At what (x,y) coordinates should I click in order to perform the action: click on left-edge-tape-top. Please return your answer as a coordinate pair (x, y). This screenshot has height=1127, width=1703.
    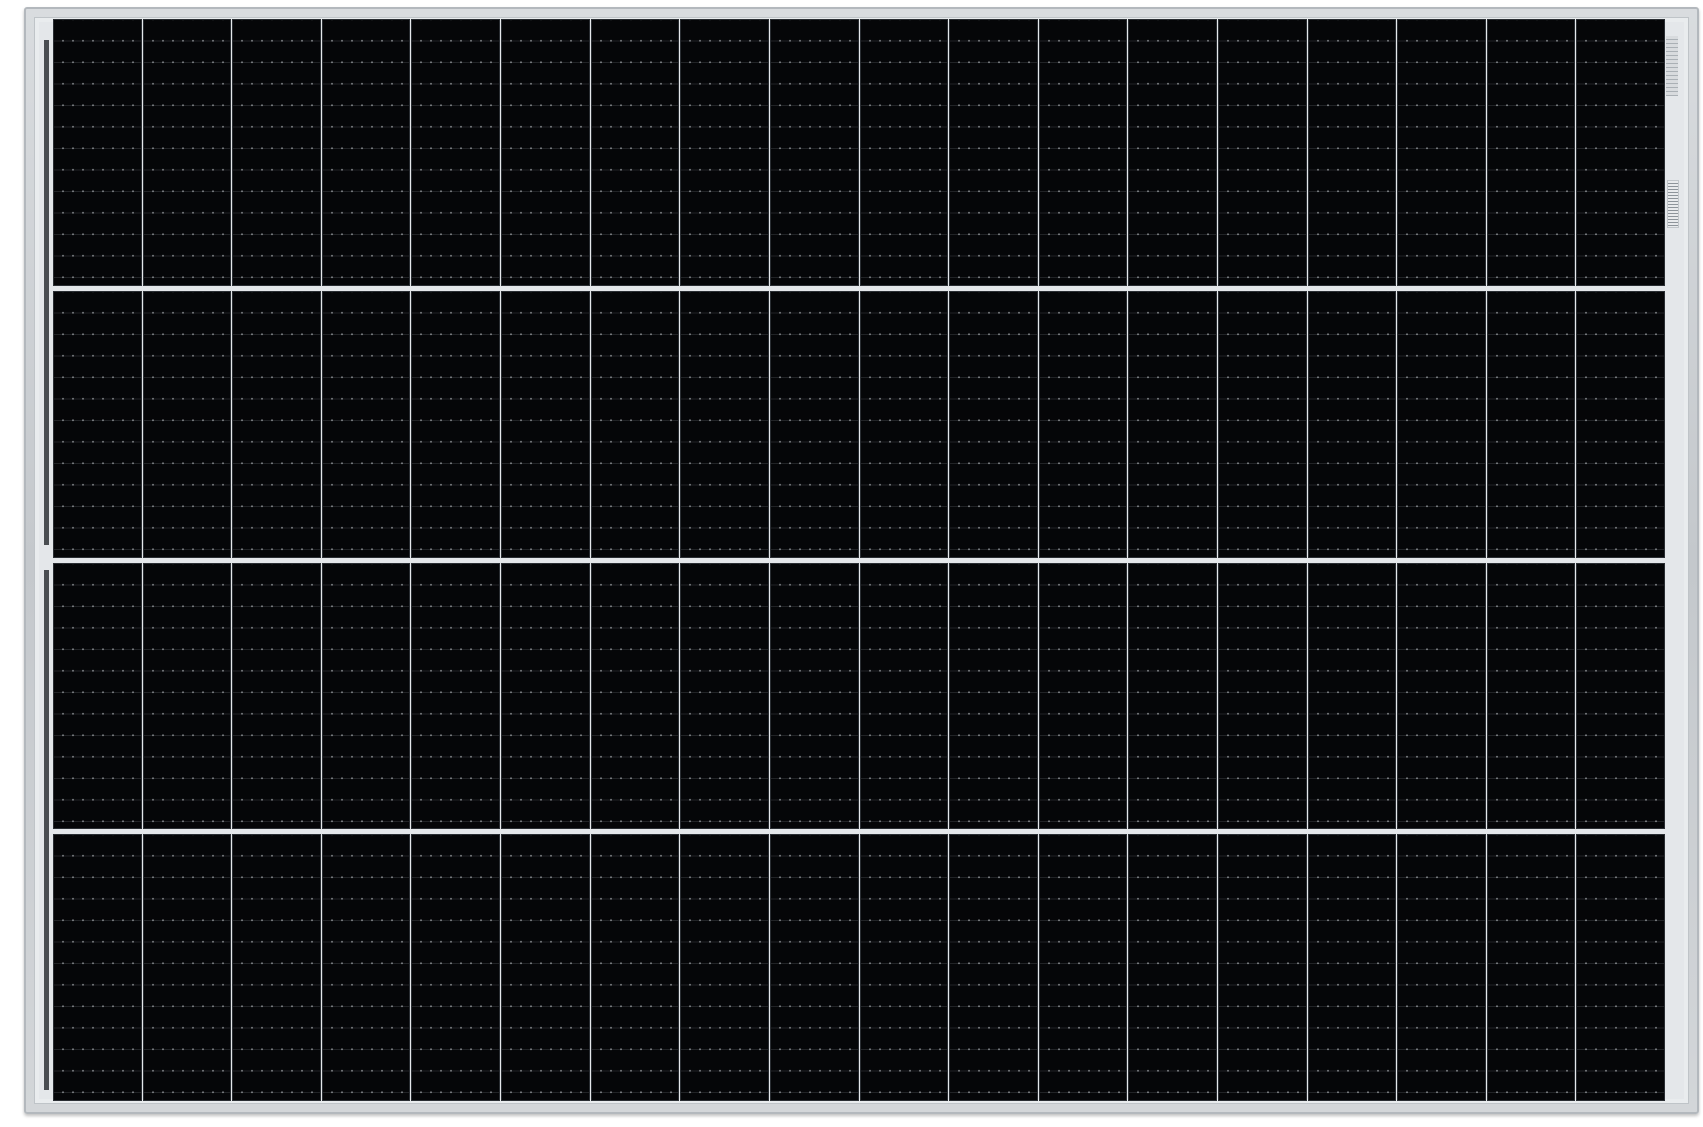
    Looking at the image, I should click on (46, 292).